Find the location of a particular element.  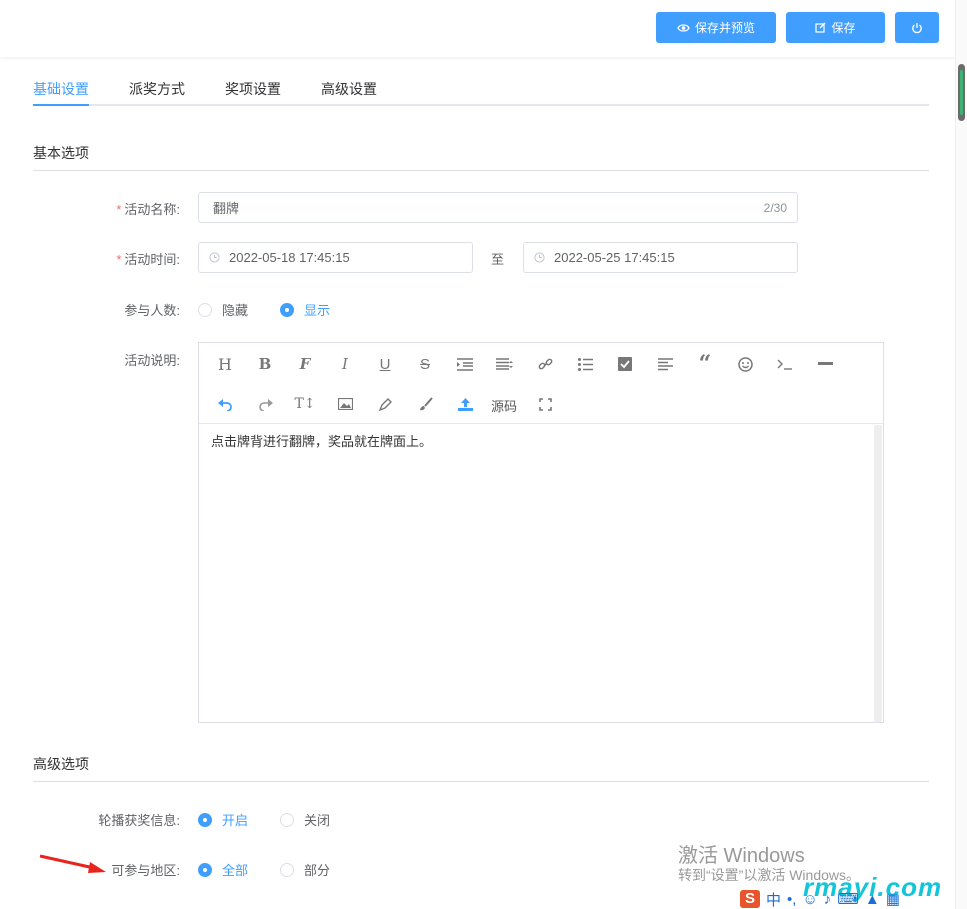

settings-tabs: 基础设置 派奖方式 奖项设置 高级设置 is located at coordinates (481, 86).